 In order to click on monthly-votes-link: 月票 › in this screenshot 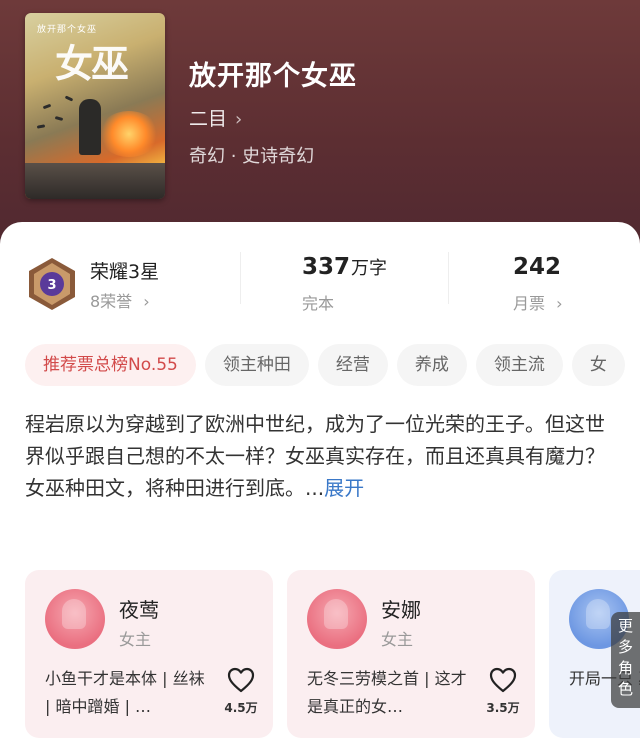, I will do `click(538, 302)`.